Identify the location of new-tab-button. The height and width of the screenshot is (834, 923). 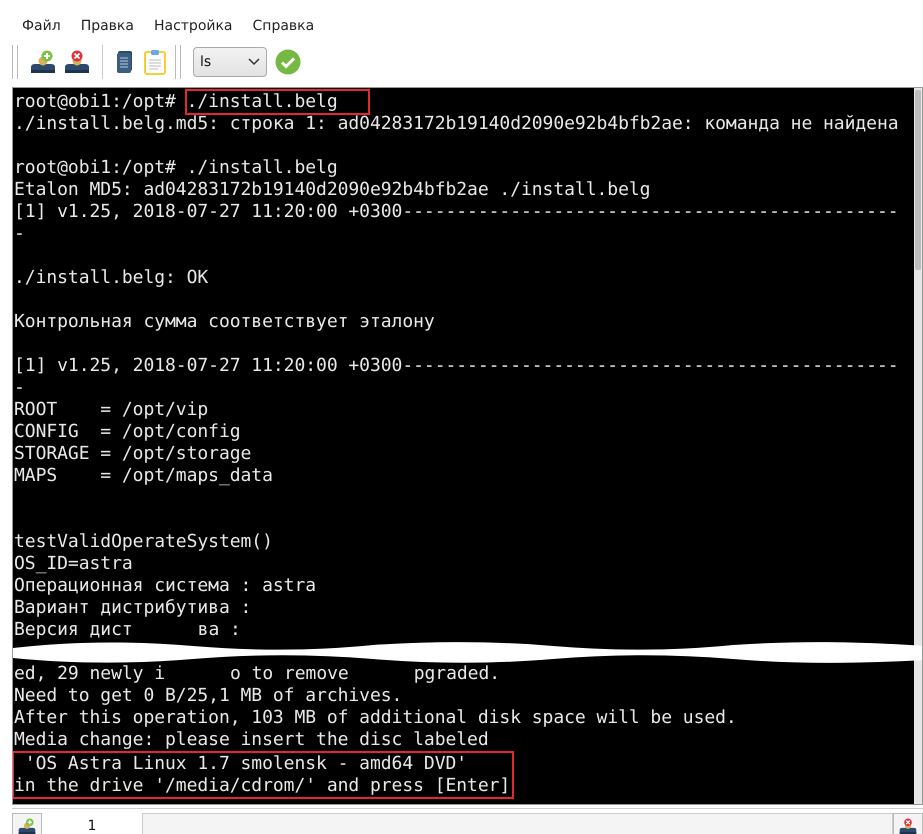
(27, 823).